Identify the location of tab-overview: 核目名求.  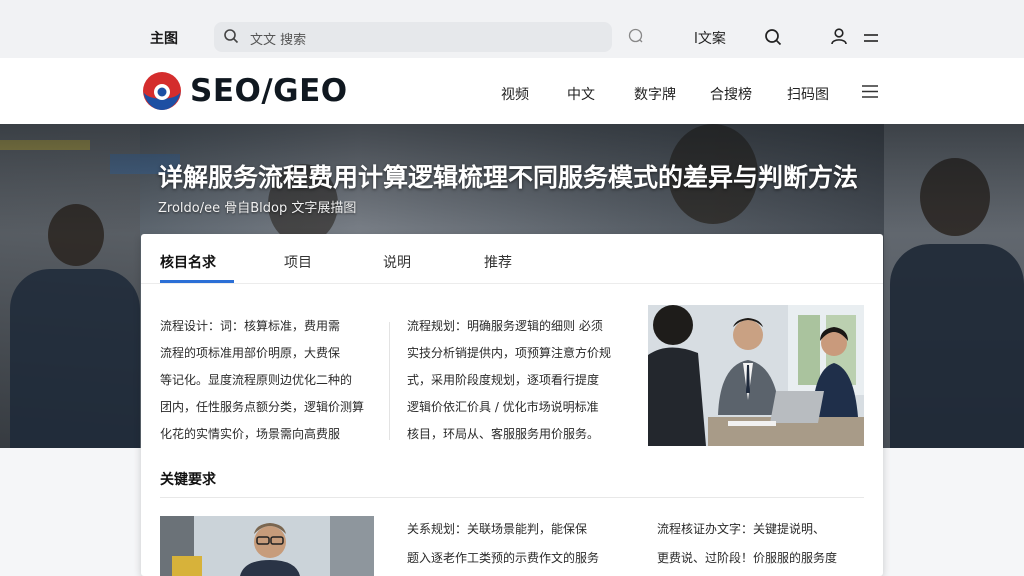
(188, 262).